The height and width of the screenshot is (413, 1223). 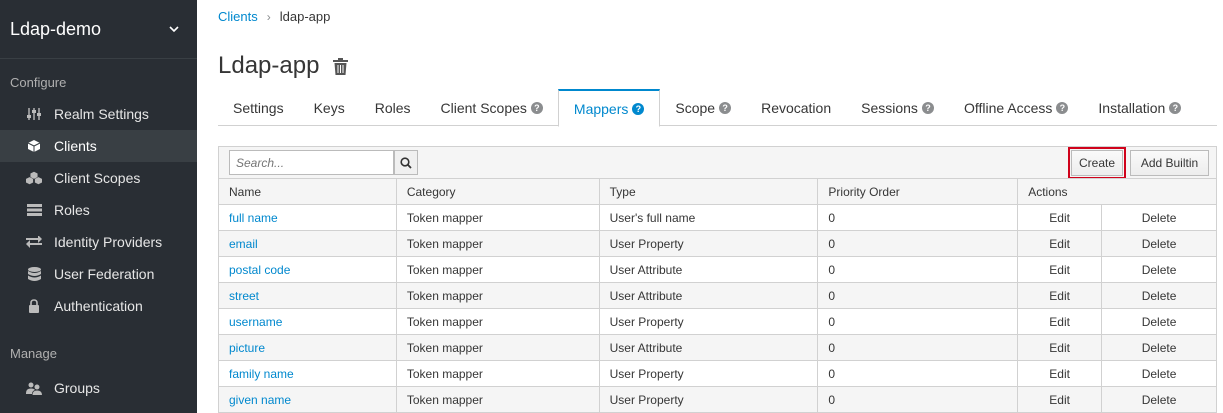 What do you see at coordinates (238, 16) in the screenshot?
I see `breadcrumb-clients-link: Clients` at bounding box center [238, 16].